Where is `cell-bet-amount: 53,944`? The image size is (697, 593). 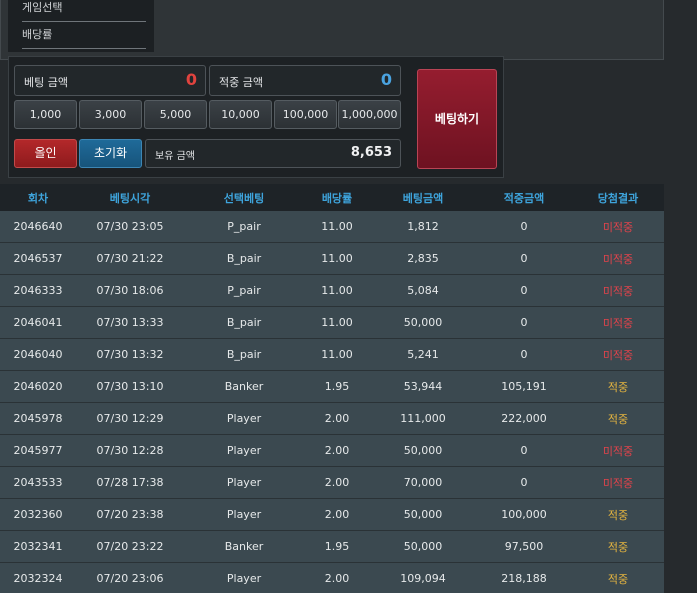 cell-bet-amount: 53,944 is located at coordinates (423, 386).